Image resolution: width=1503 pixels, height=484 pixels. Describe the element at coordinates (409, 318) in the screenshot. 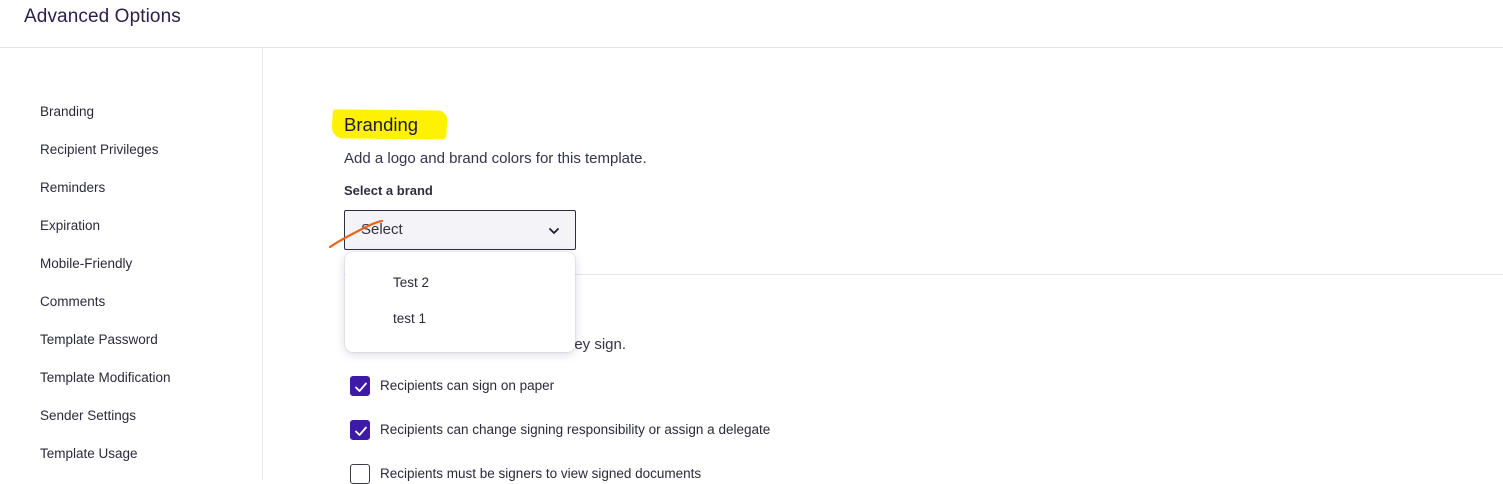

I see `brand-option-test-1: test 1` at that location.